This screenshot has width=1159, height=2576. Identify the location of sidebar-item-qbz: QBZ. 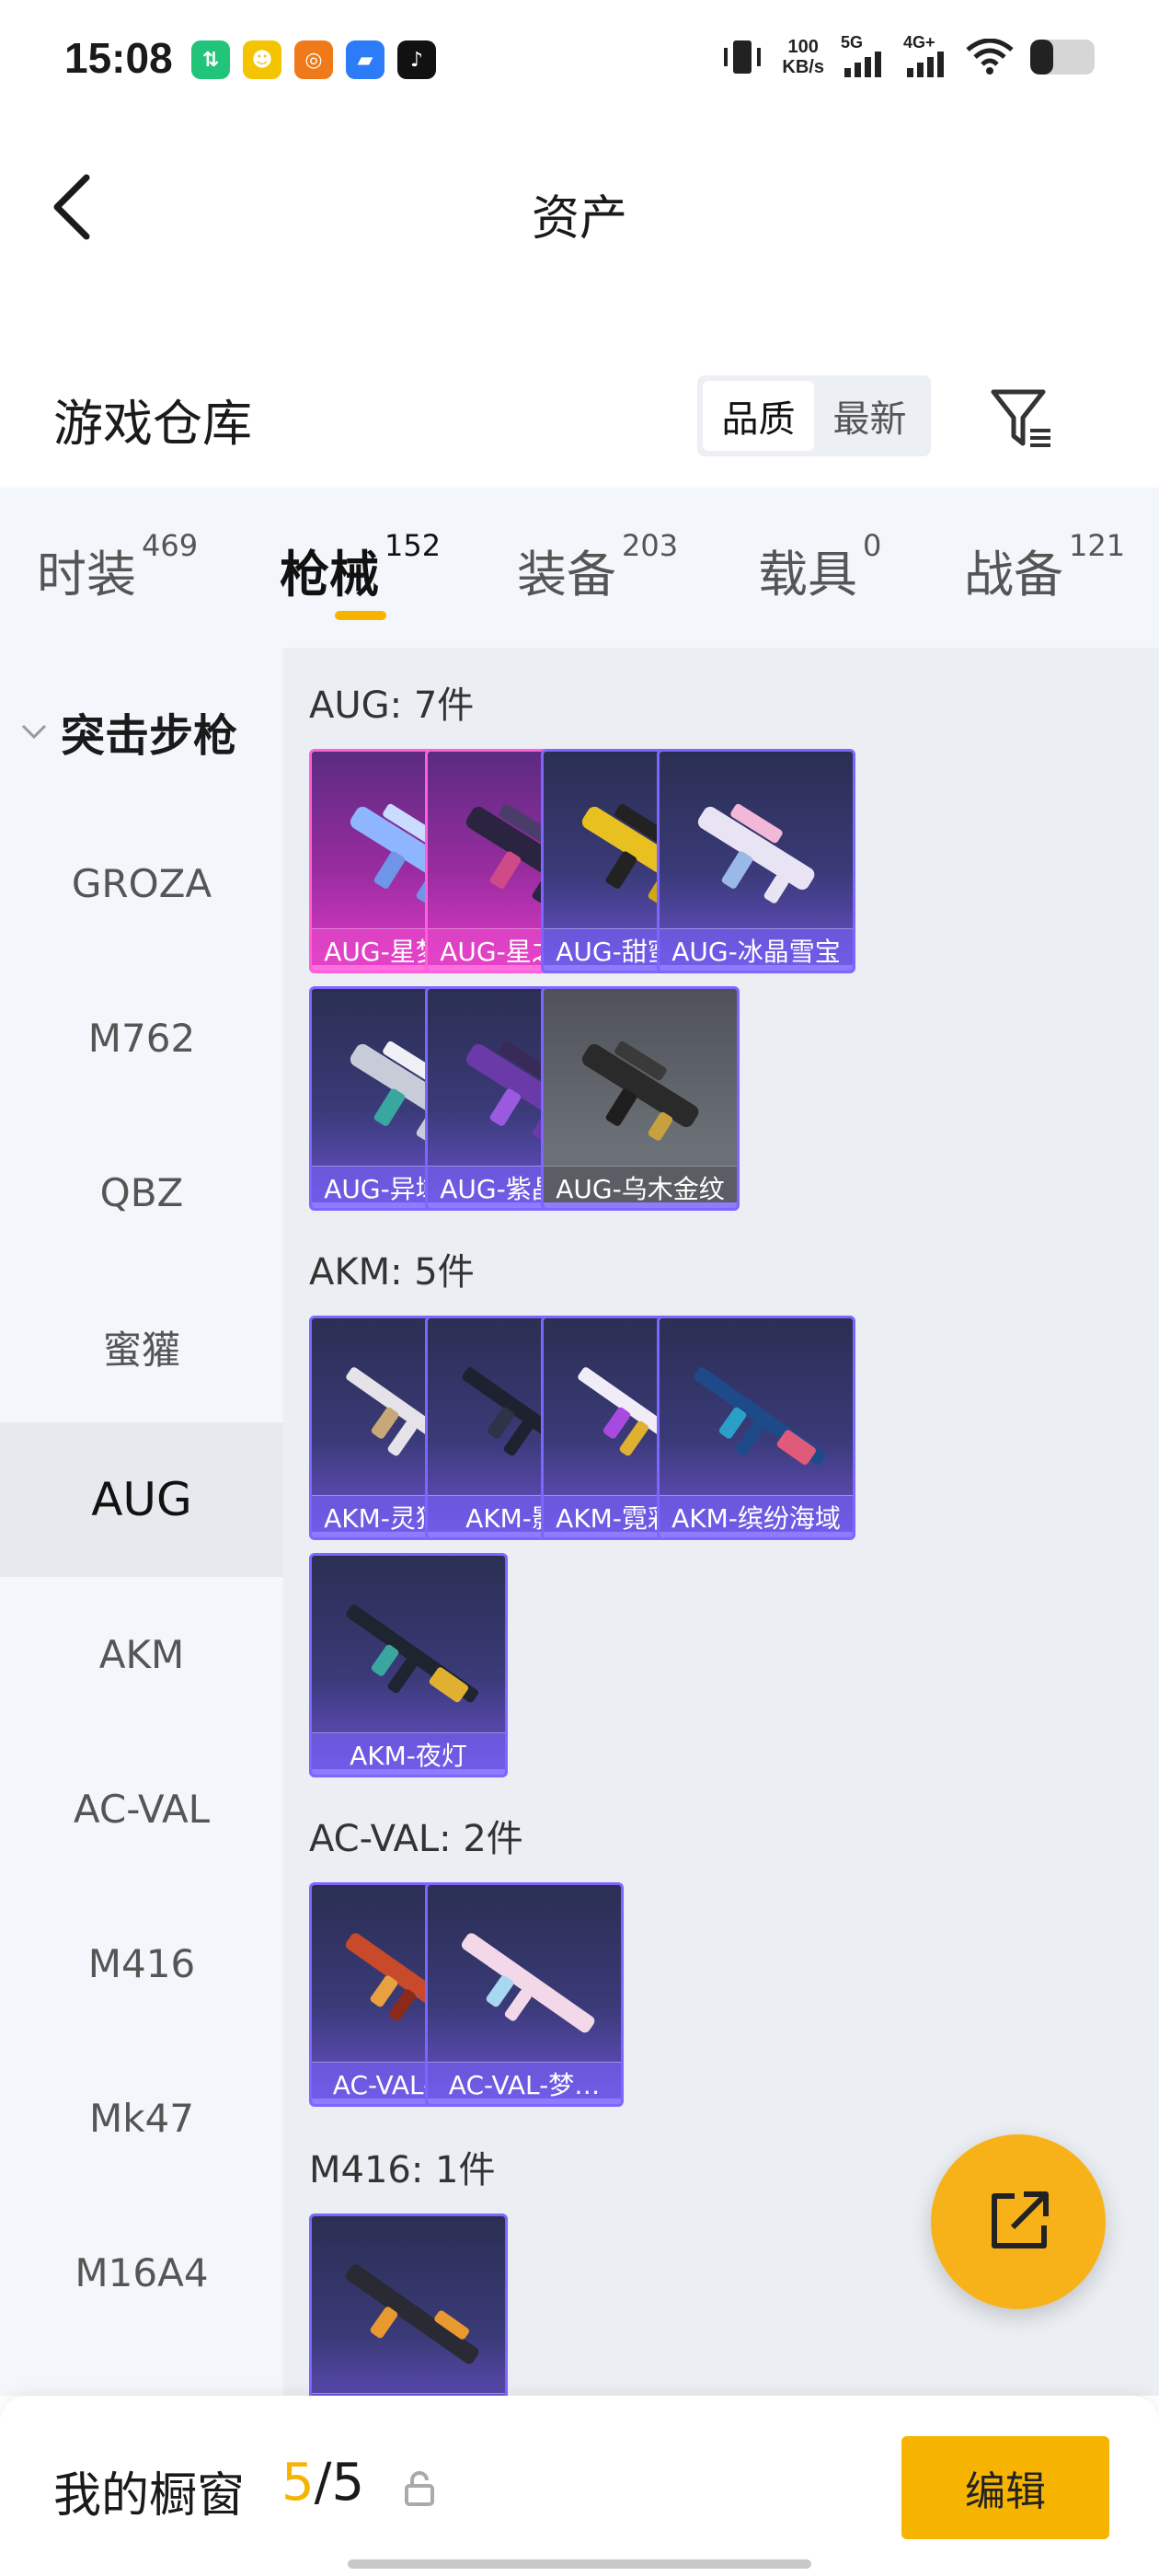
(141, 1192).